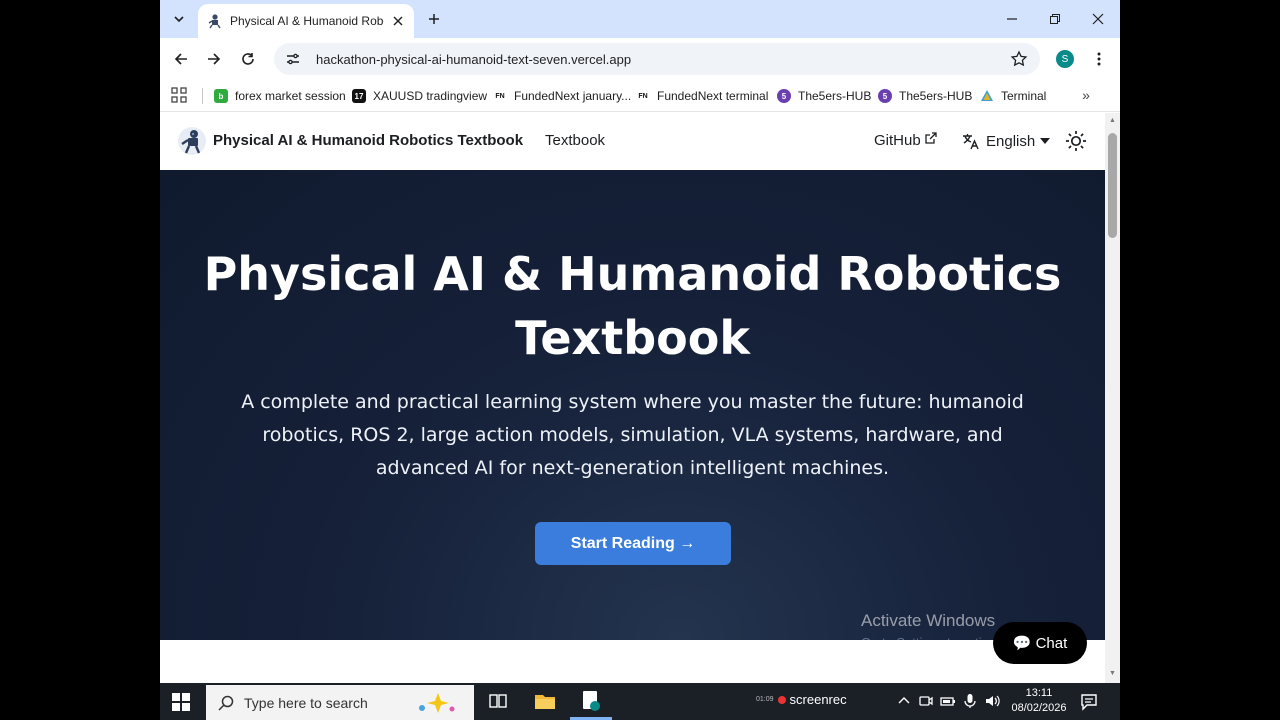 The width and height of the screenshot is (1280, 720). What do you see at coordinates (214, 21) in the screenshot?
I see `robot-favicon-icon` at bounding box center [214, 21].